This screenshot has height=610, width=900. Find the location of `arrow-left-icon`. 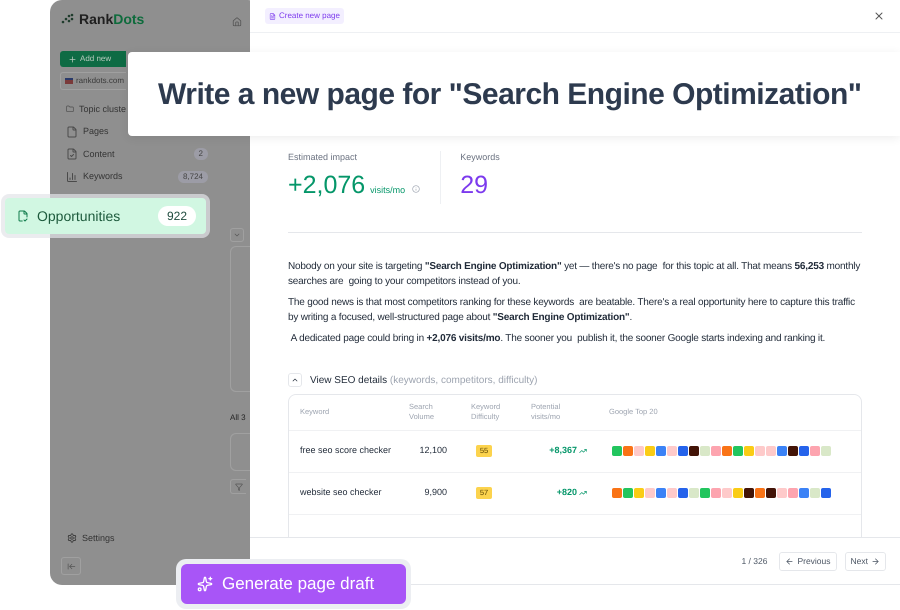

arrow-left-icon is located at coordinates (789, 561).